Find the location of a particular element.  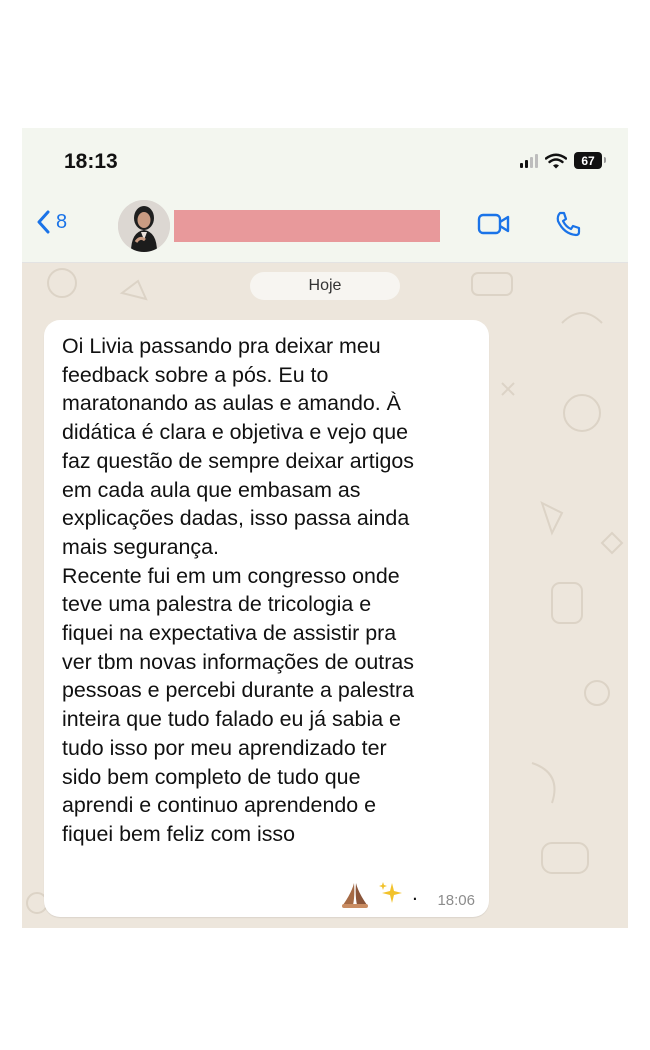

video-call-button is located at coordinates (494, 226).